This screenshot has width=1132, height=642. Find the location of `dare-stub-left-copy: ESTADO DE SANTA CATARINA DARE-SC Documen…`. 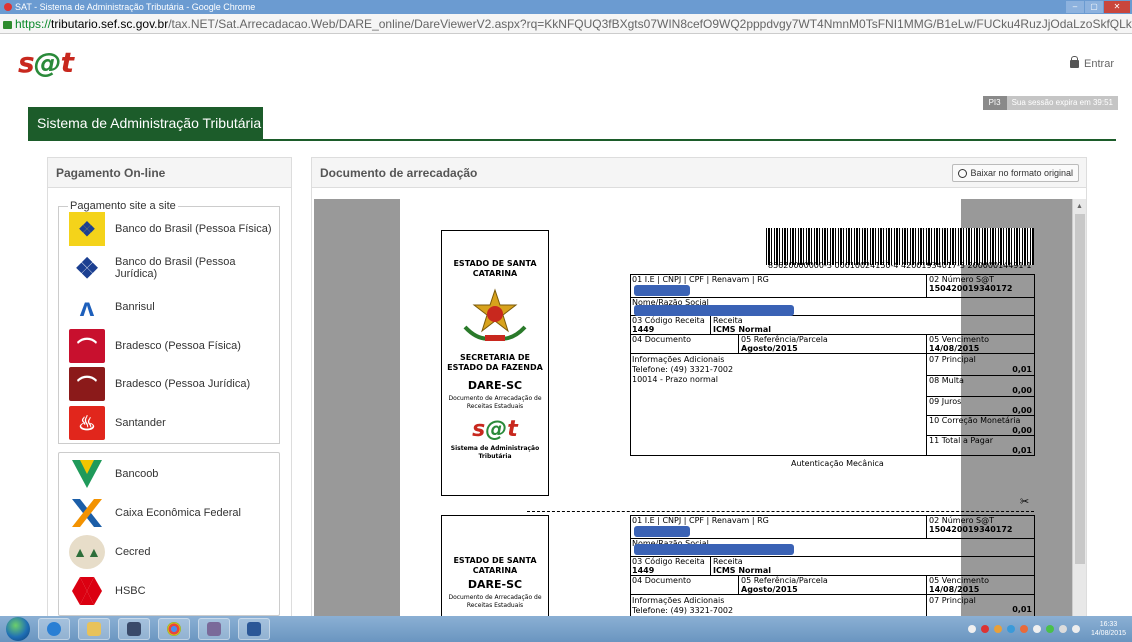

dare-stub-left-copy: ESTADO DE SANTA CATARINA DARE-SC Documen… is located at coordinates (495, 565).